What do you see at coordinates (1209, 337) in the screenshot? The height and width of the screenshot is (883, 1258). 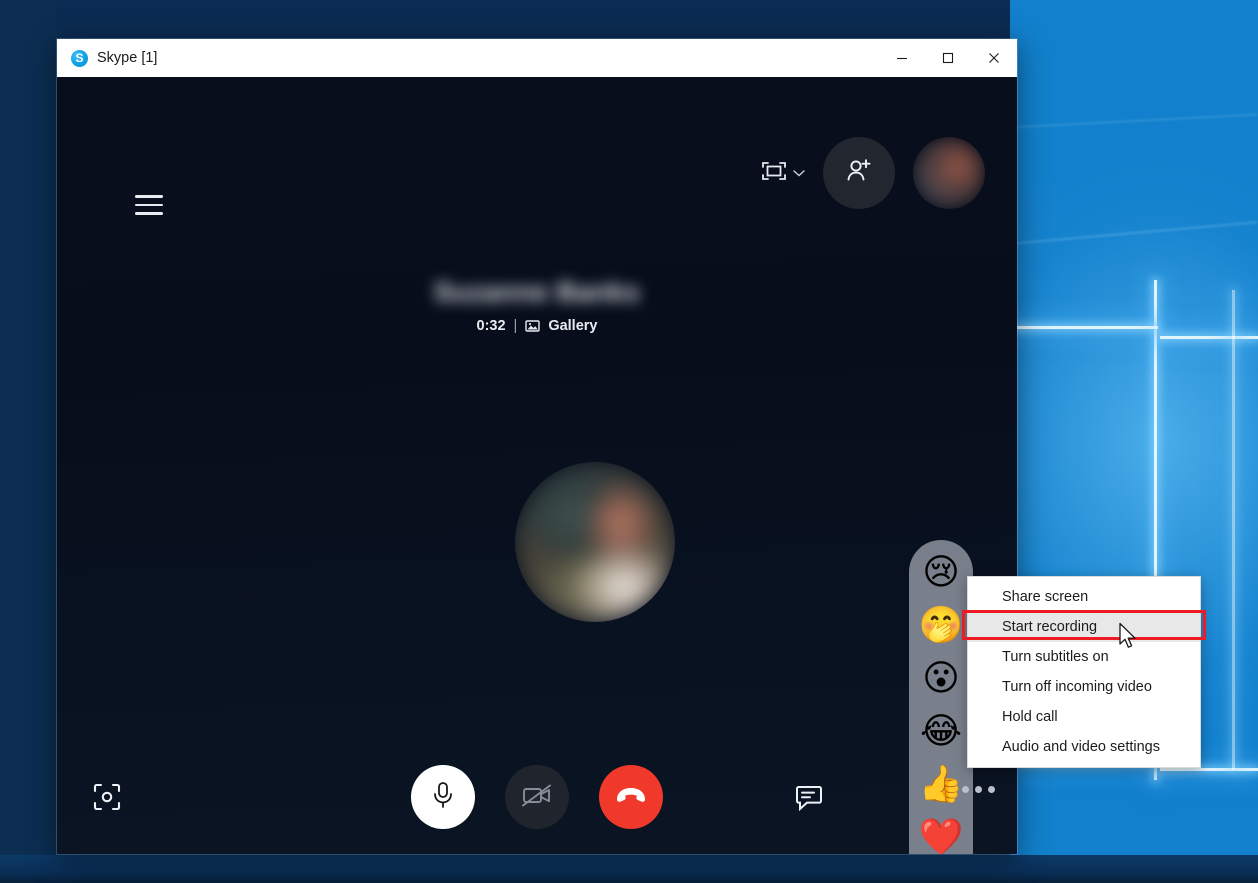 I see `wallpaper-pane-line-upper-right` at bounding box center [1209, 337].